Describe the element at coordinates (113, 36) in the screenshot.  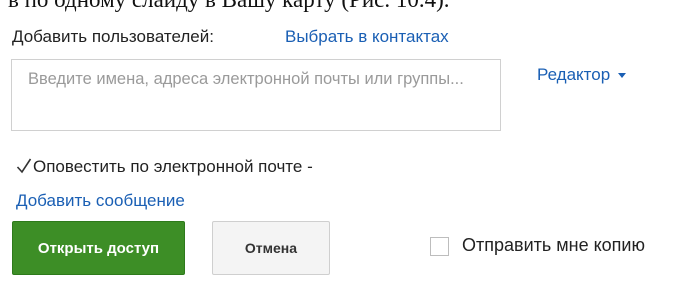
I see `add-users-label: Добавить пользователей:` at that location.